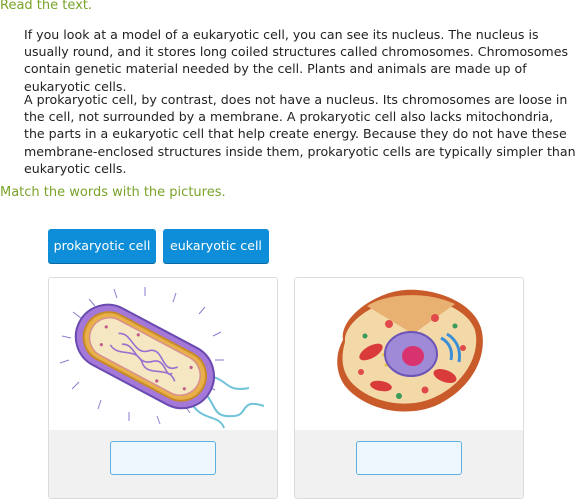 This screenshot has width=578, height=500. I want to click on prokaryotic-cell-illustration, so click(162, 358).